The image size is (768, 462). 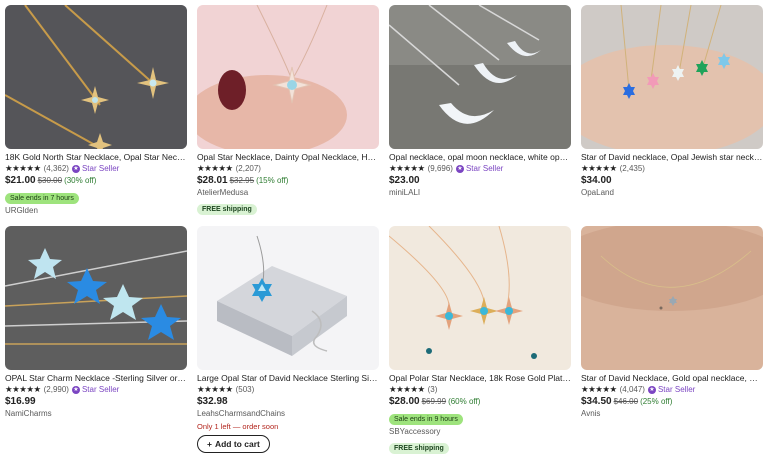 I want to click on price: $21.00, so click(x=20, y=180).